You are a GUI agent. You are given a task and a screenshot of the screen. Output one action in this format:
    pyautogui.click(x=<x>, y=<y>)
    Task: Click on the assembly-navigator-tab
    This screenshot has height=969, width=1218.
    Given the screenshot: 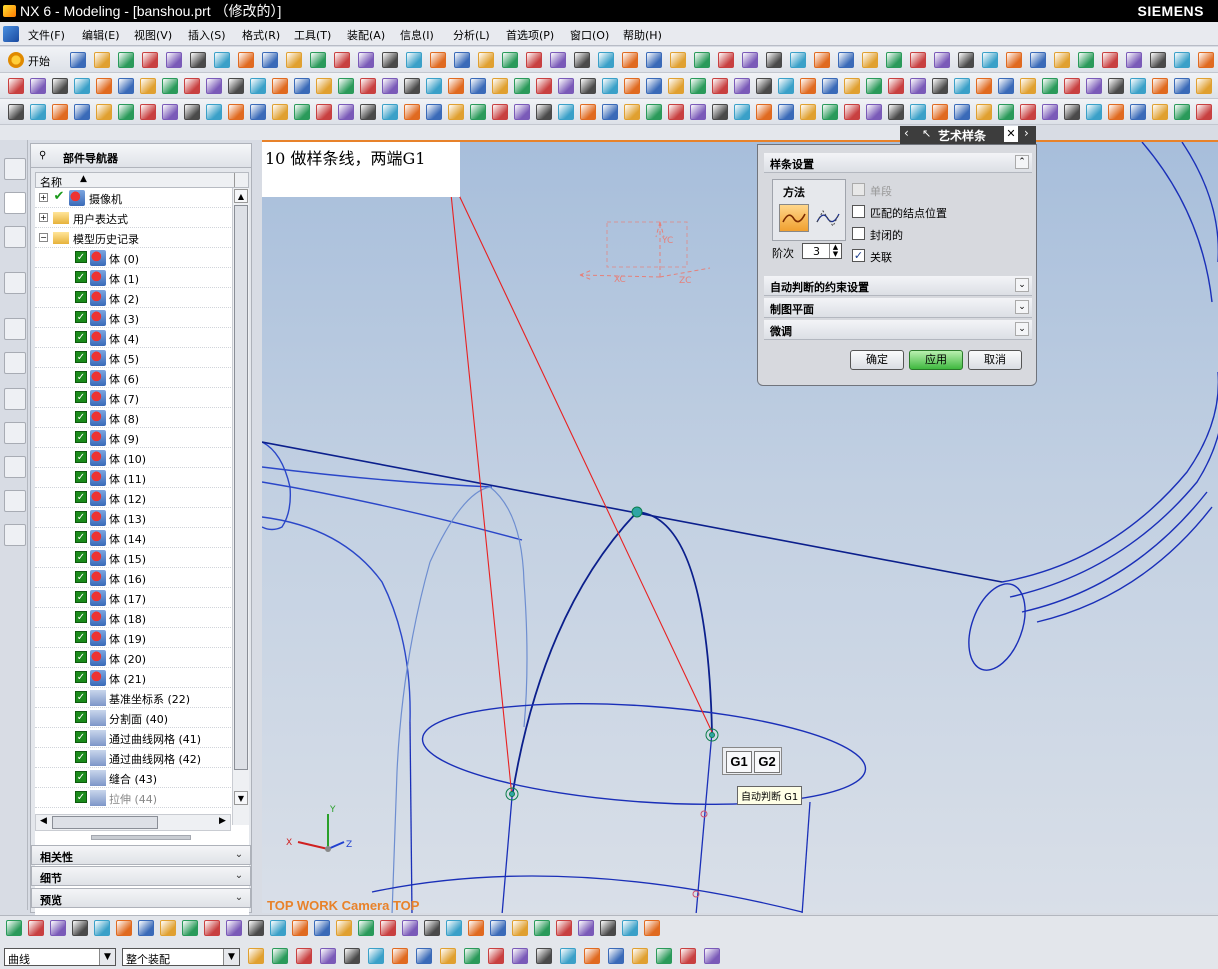 What is the action you would take?
    pyautogui.click(x=15, y=169)
    